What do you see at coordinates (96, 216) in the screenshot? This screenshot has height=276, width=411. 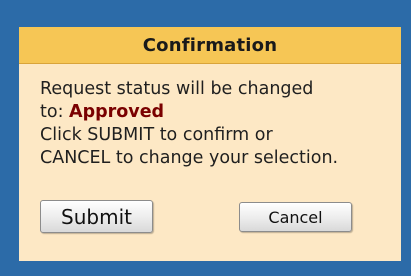 I see `submit-button: Submit` at bounding box center [96, 216].